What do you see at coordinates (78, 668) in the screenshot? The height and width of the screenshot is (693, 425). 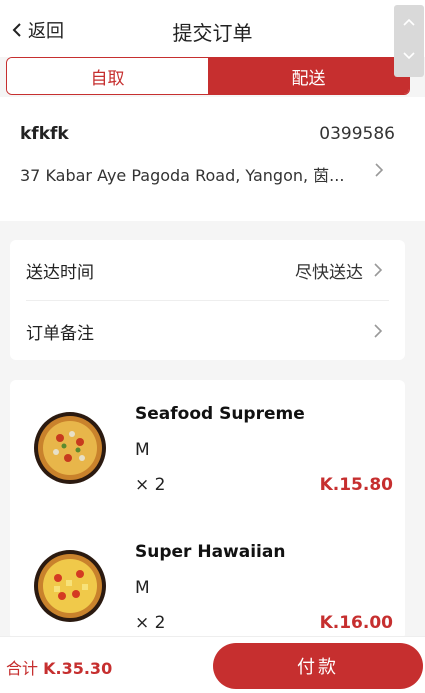 I see `total-amount: K.35.30` at bounding box center [78, 668].